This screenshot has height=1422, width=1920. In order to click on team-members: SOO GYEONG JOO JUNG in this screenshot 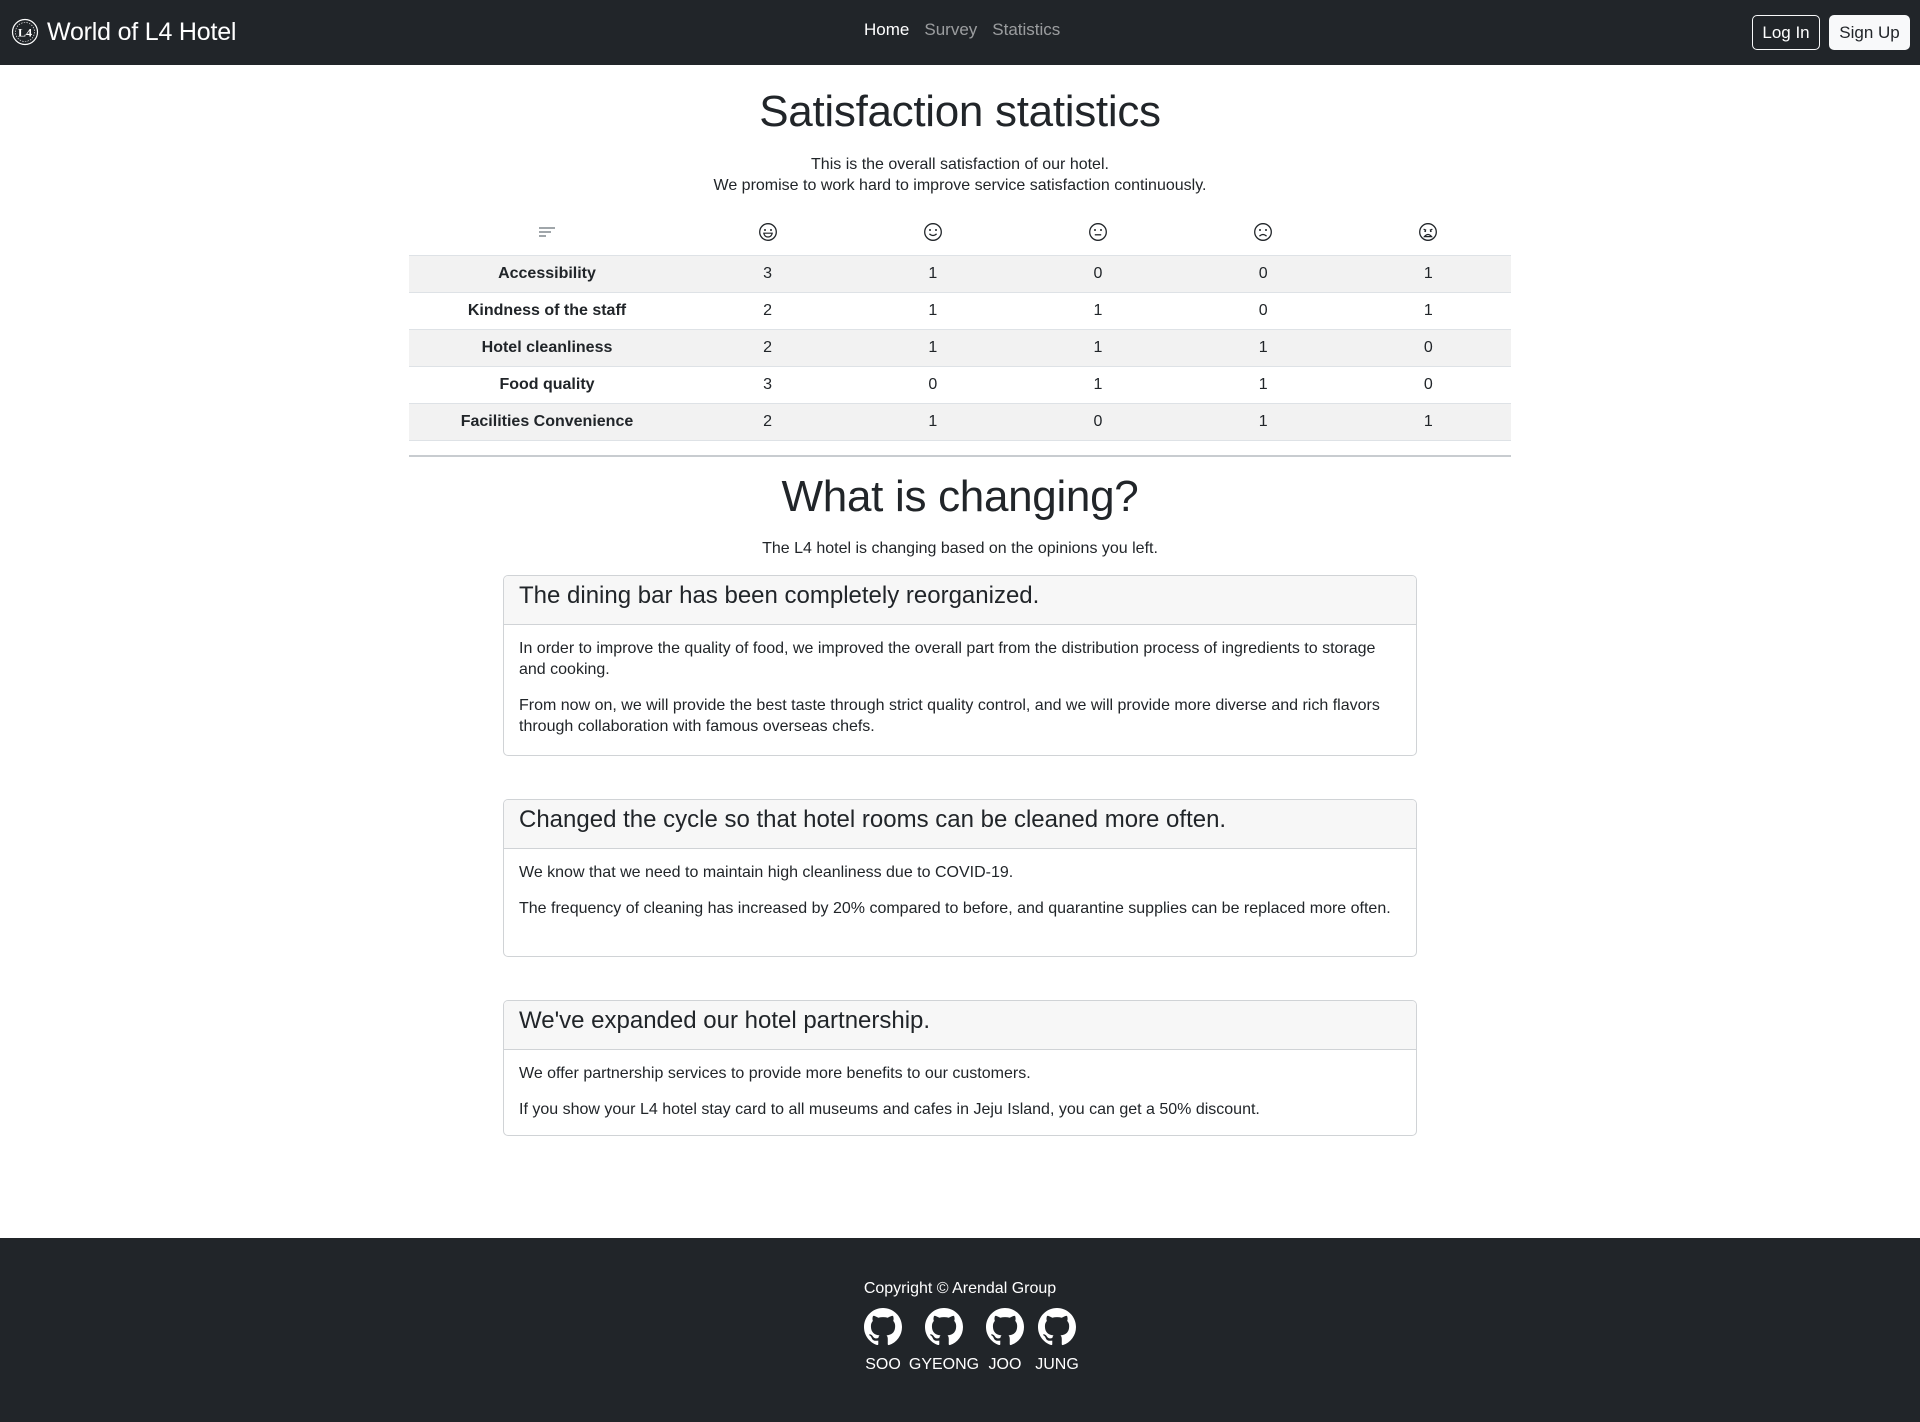, I will do `click(970, 1341)`.